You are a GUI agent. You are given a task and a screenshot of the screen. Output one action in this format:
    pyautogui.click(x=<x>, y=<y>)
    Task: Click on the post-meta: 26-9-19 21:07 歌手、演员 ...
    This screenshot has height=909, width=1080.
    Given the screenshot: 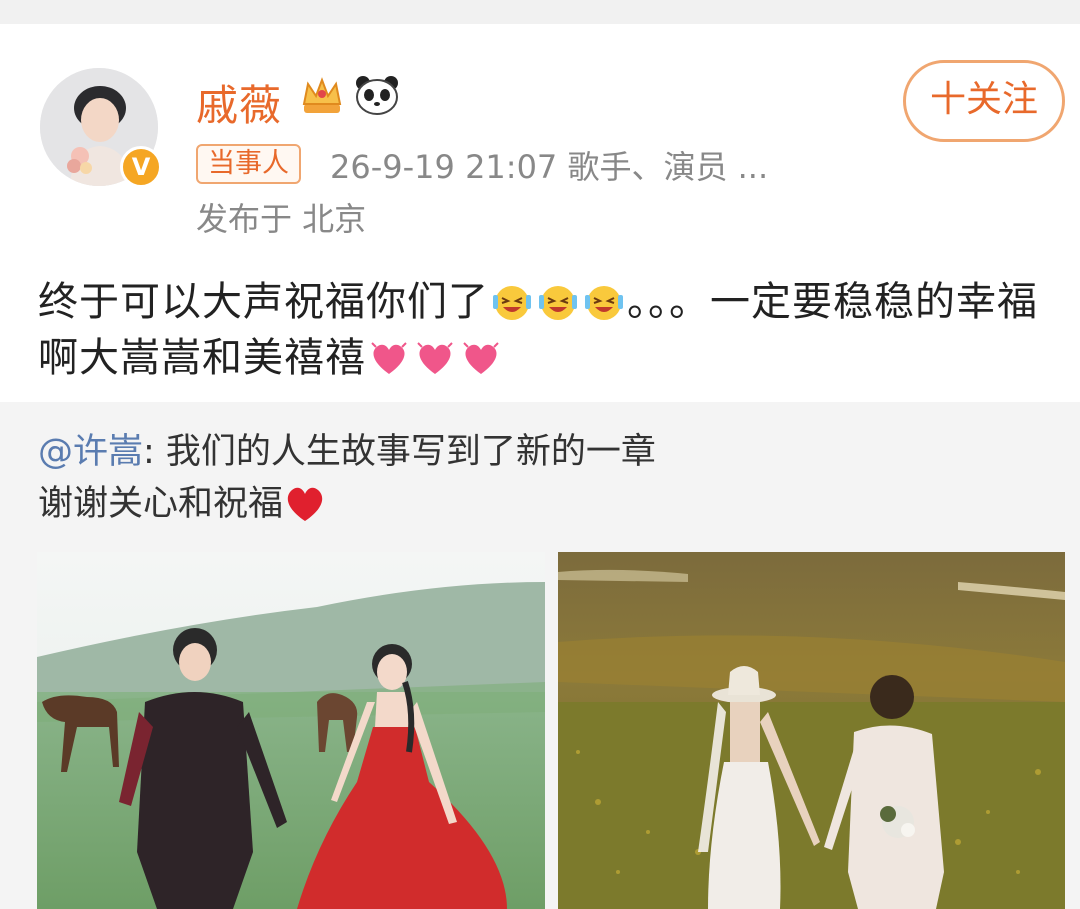 What is the action you would take?
    pyautogui.click(x=549, y=167)
    